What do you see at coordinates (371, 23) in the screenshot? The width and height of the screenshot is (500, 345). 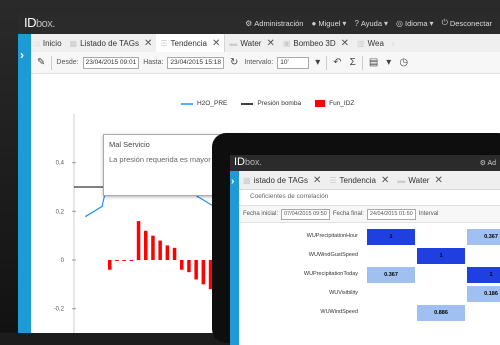 I see `menu-ayuda: ? Ayuda ▾` at bounding box center [371, 23].